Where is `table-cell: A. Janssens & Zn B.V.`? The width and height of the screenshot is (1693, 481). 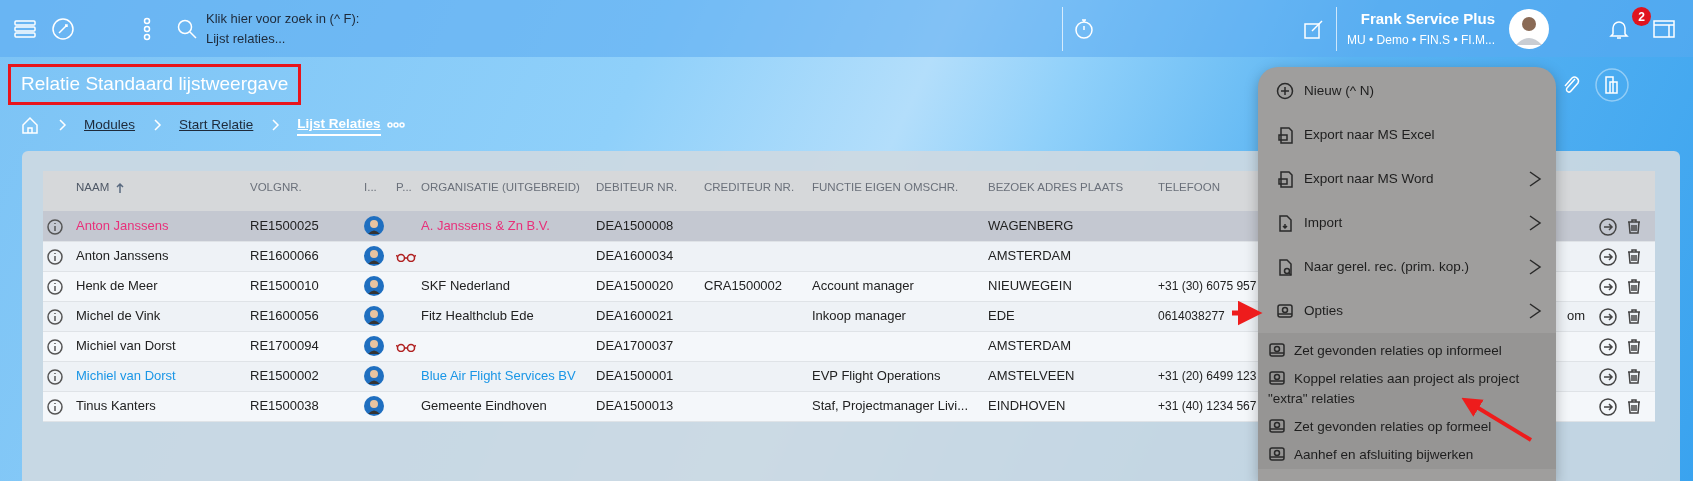 table-cell: A. Janssens & Zn B.V. is located at coordinates (485, 225).